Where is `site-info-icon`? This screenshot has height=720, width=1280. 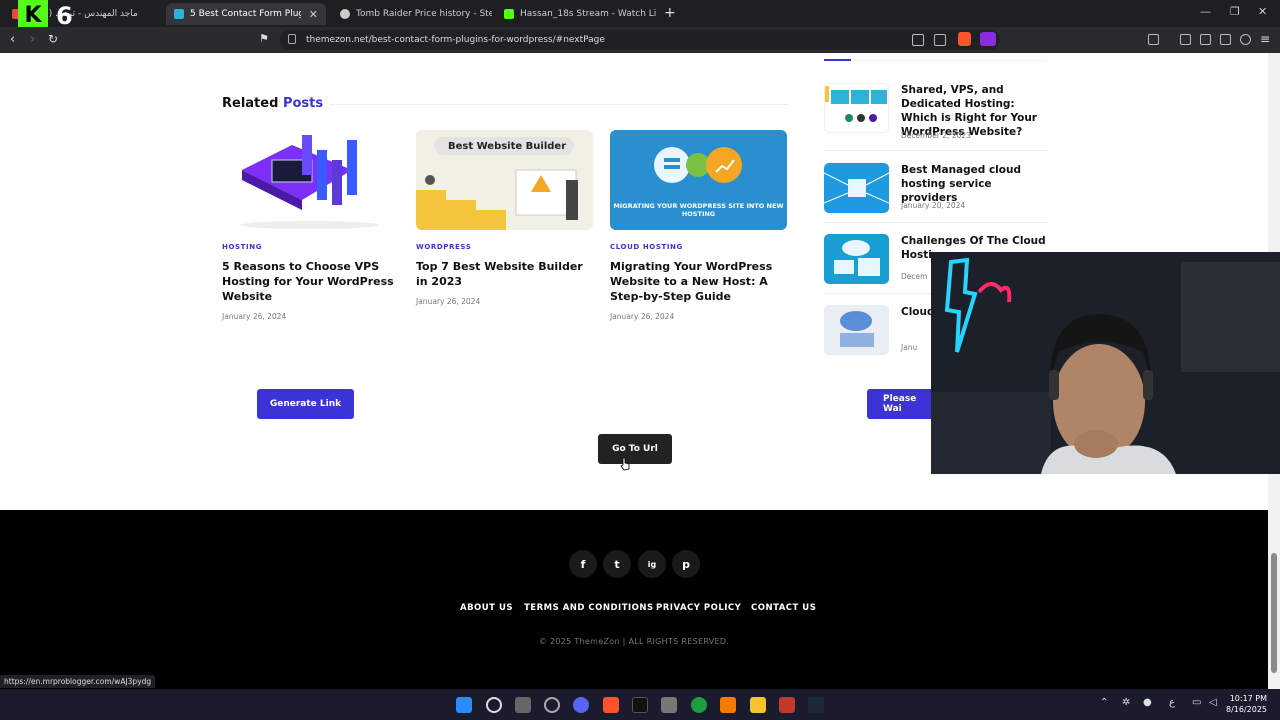 site-info-icon is located at coordinates (292, 39).